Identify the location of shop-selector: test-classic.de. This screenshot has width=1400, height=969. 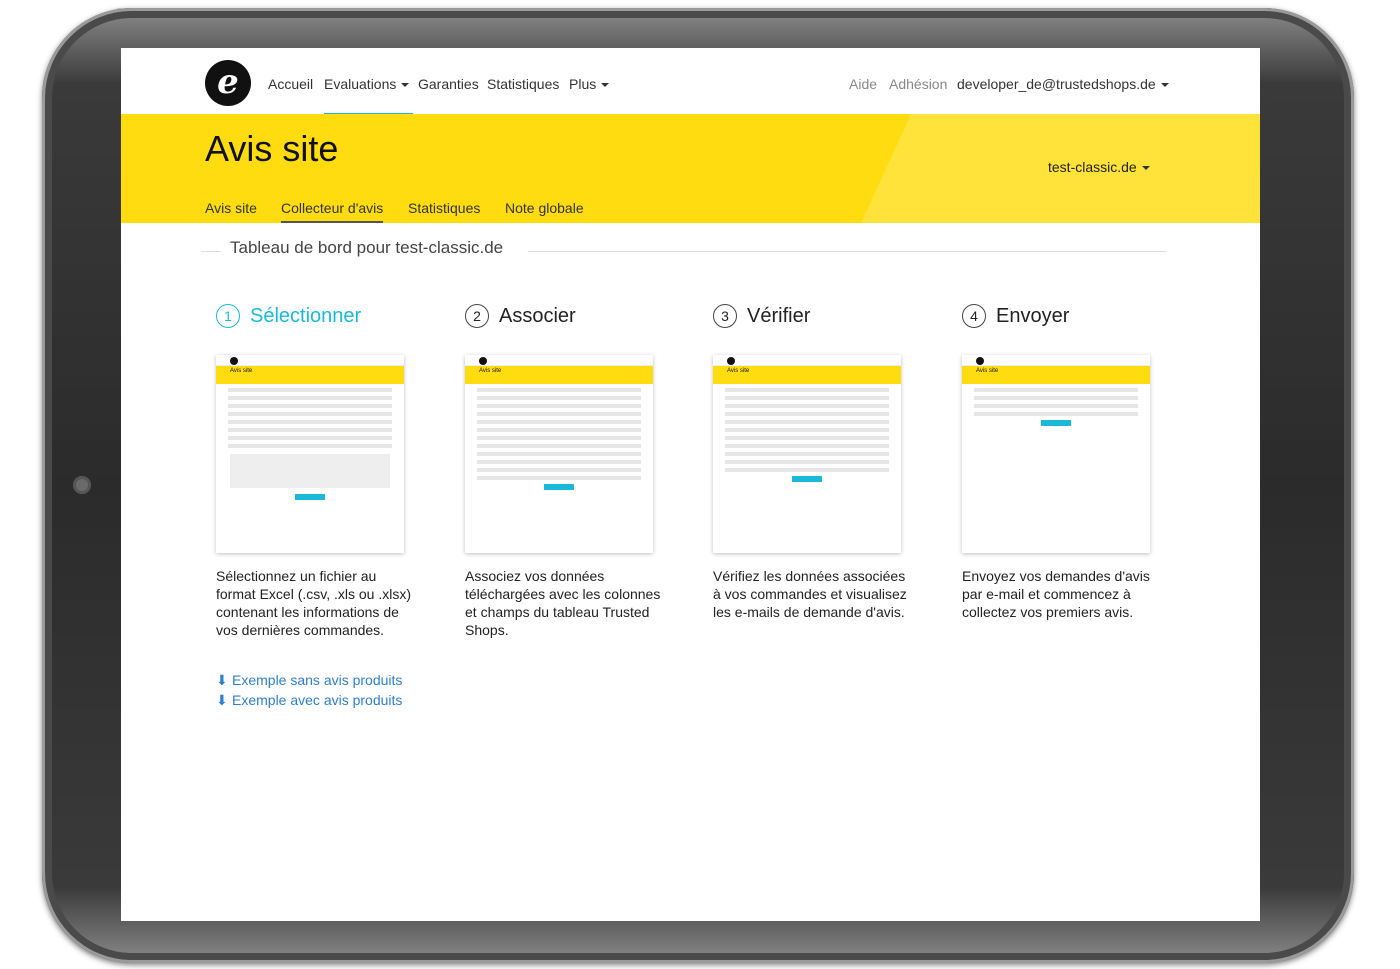
(1099, 167).